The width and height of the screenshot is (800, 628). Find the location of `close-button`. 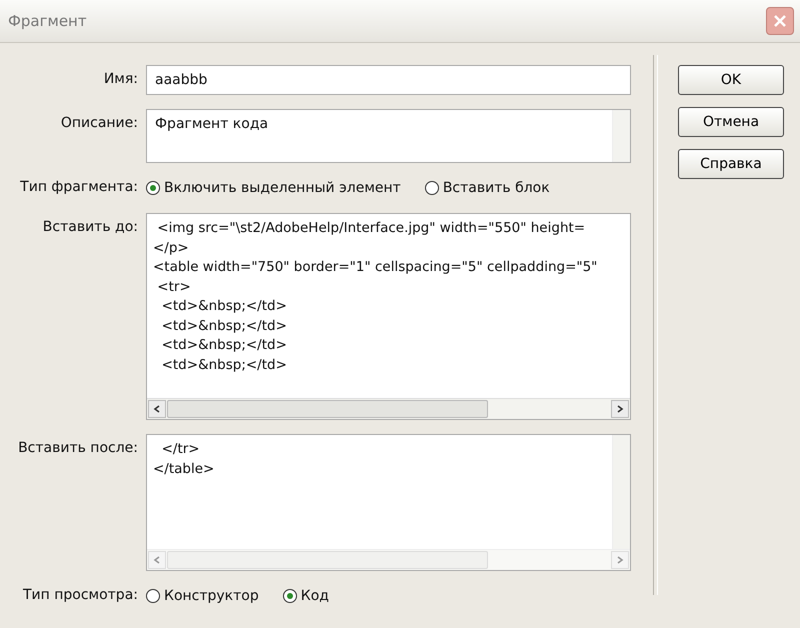

close-button is located at coordinates (780, 21).